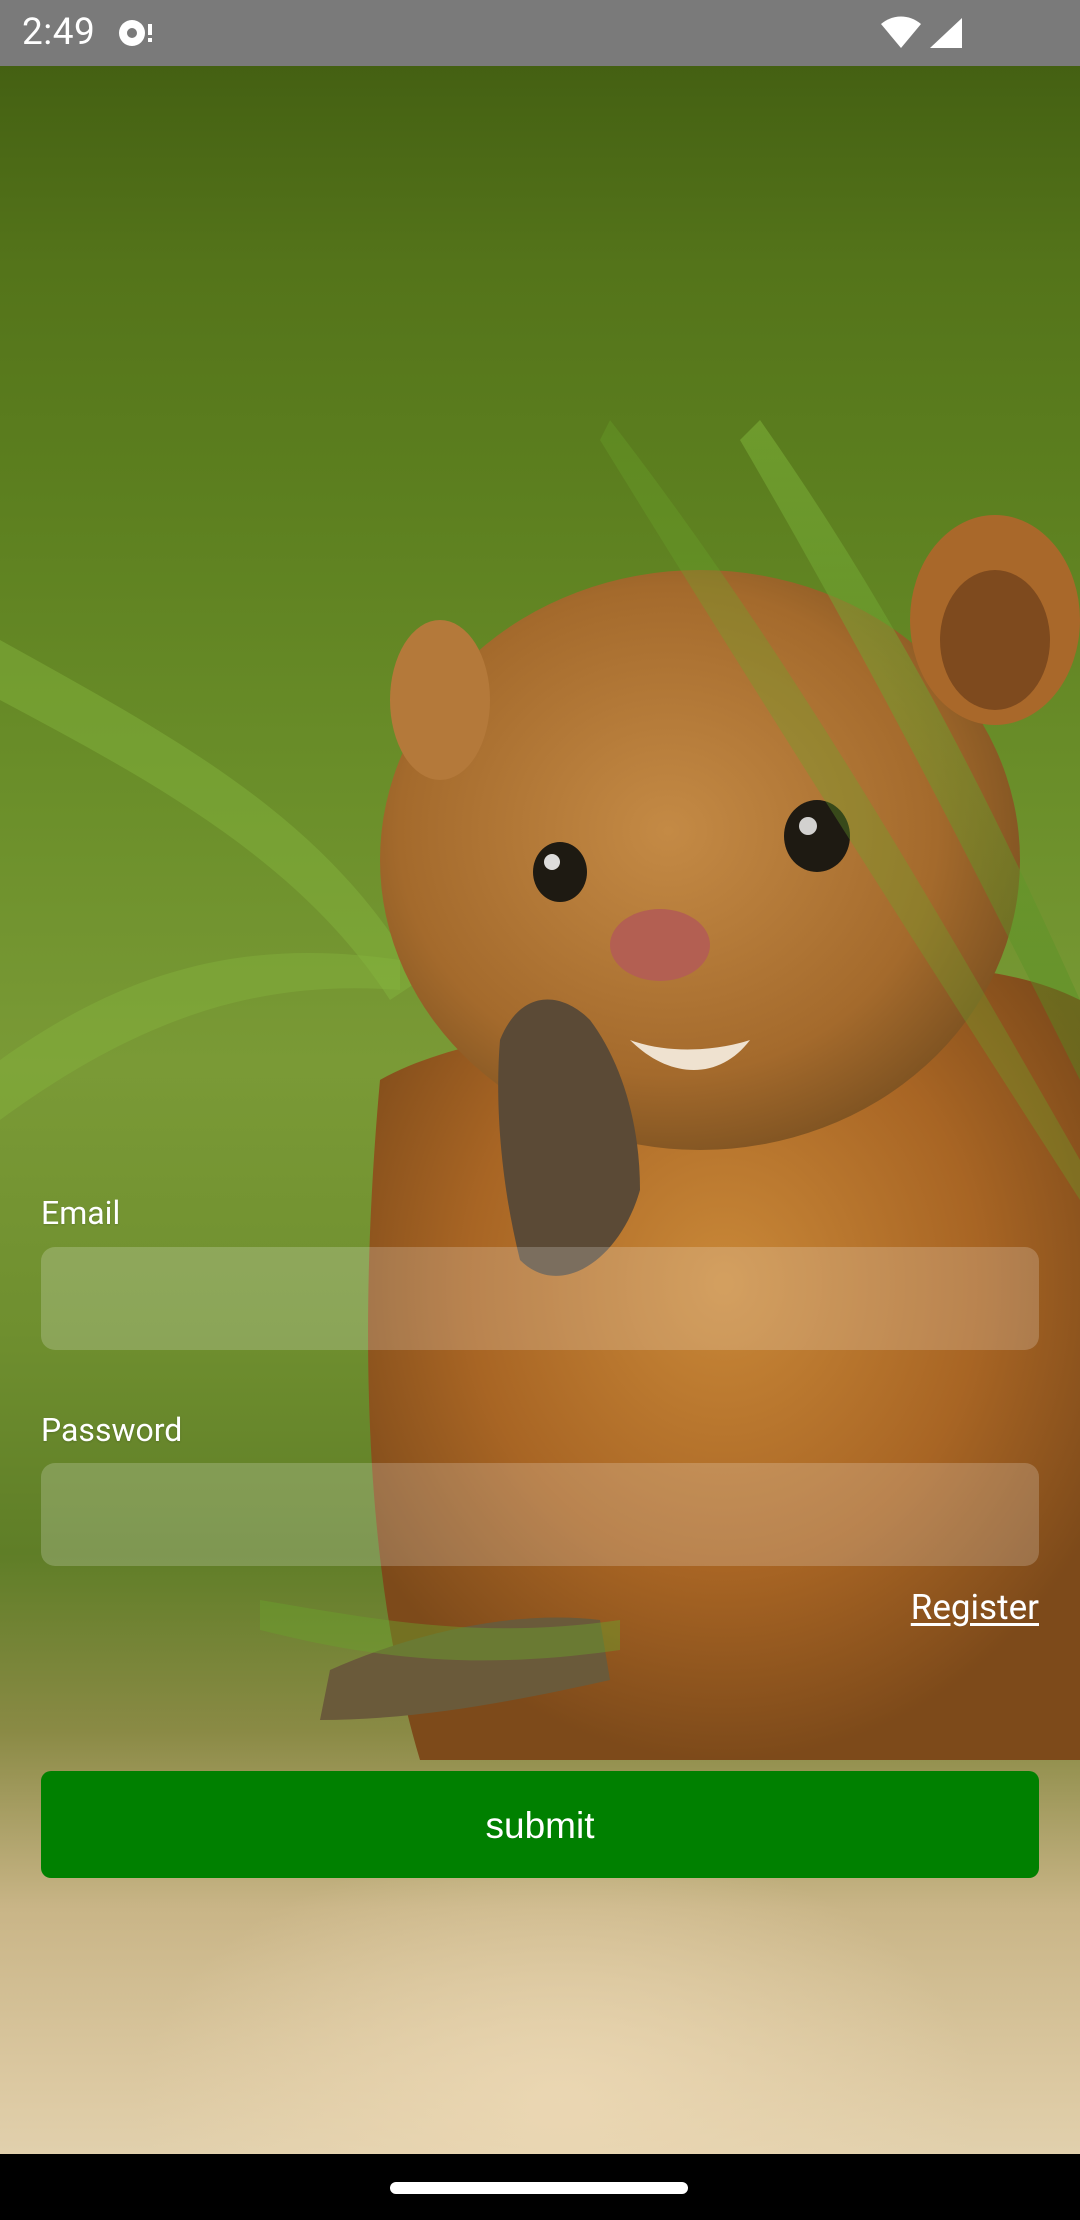 This screenshot has height=2220, width=1080. I want to click on signal-icon, so click(946, 33).